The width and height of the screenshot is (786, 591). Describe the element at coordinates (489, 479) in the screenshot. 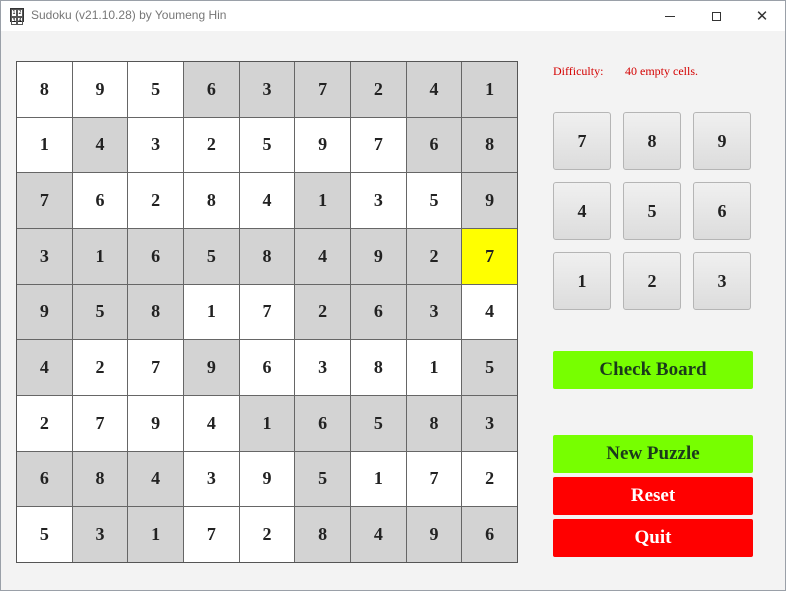

I see `board-cell-r8c9: 2` at that location.